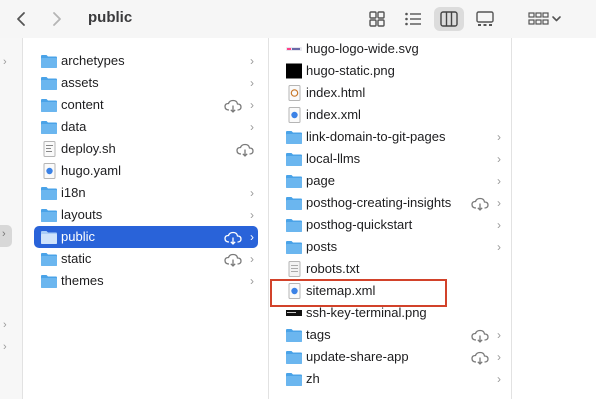 The image size is (596, 399). I want to click on folder-item-assets: assets ›, so click(146, 83).